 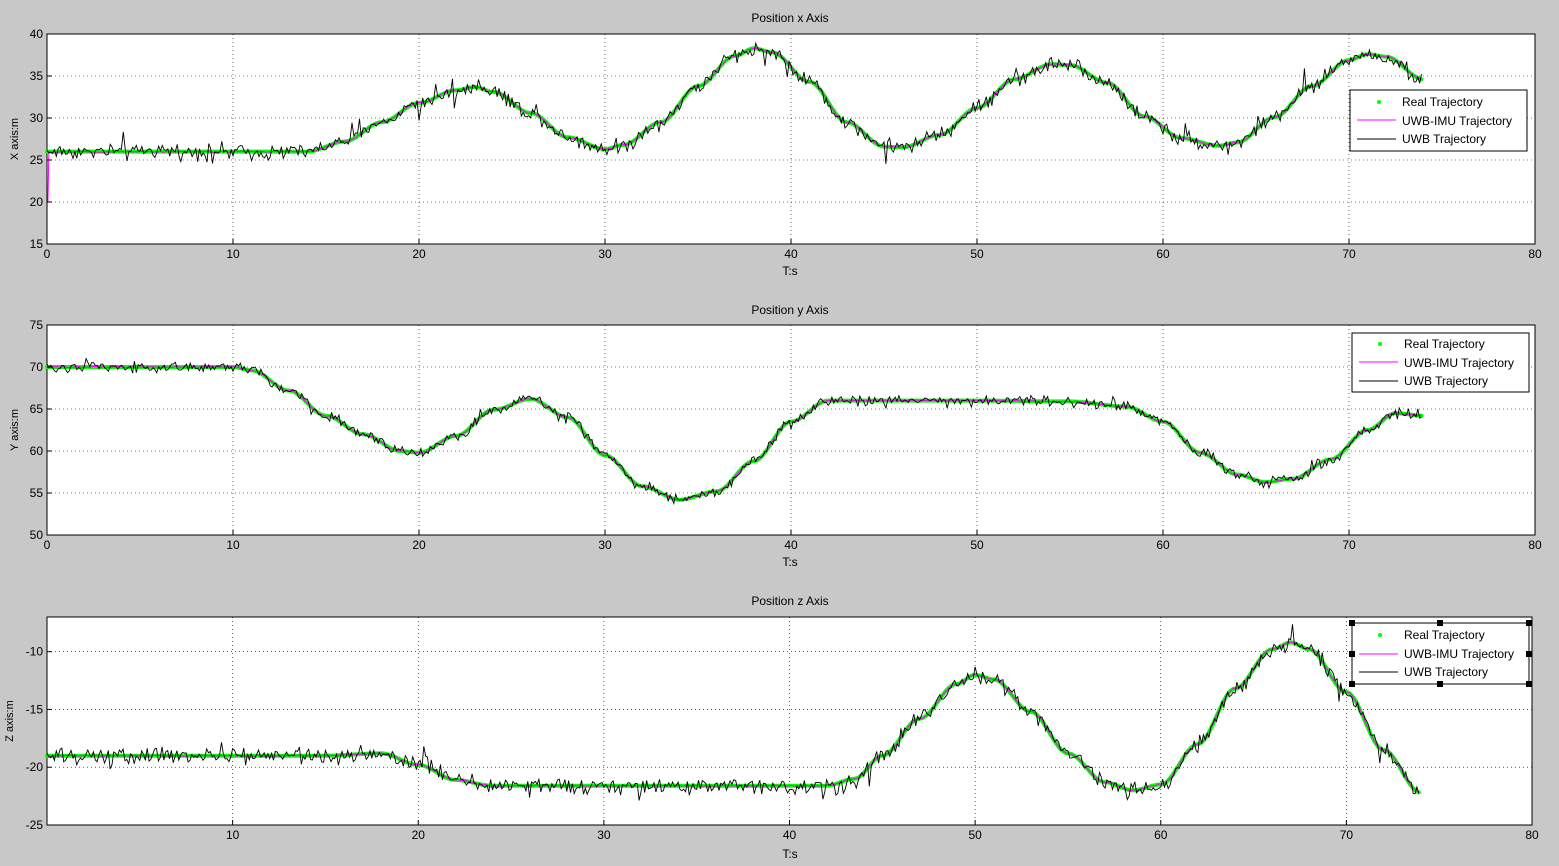 What do you see at coordinates (37, 367) in the screenshot?
I see `y-tick-label: 70` at bounding box center [37, 367].